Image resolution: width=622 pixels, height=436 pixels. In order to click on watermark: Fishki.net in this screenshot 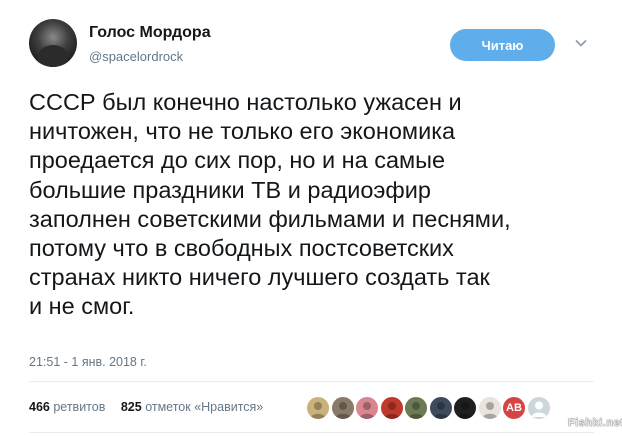, I will do `click(595, 423)`.